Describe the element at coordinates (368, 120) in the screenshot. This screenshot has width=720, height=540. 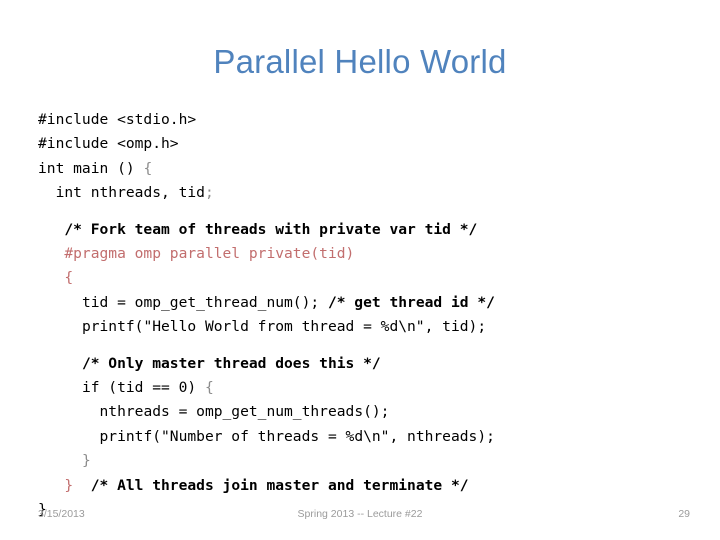
I see `code-line: #include <stdio.h>` at that location.